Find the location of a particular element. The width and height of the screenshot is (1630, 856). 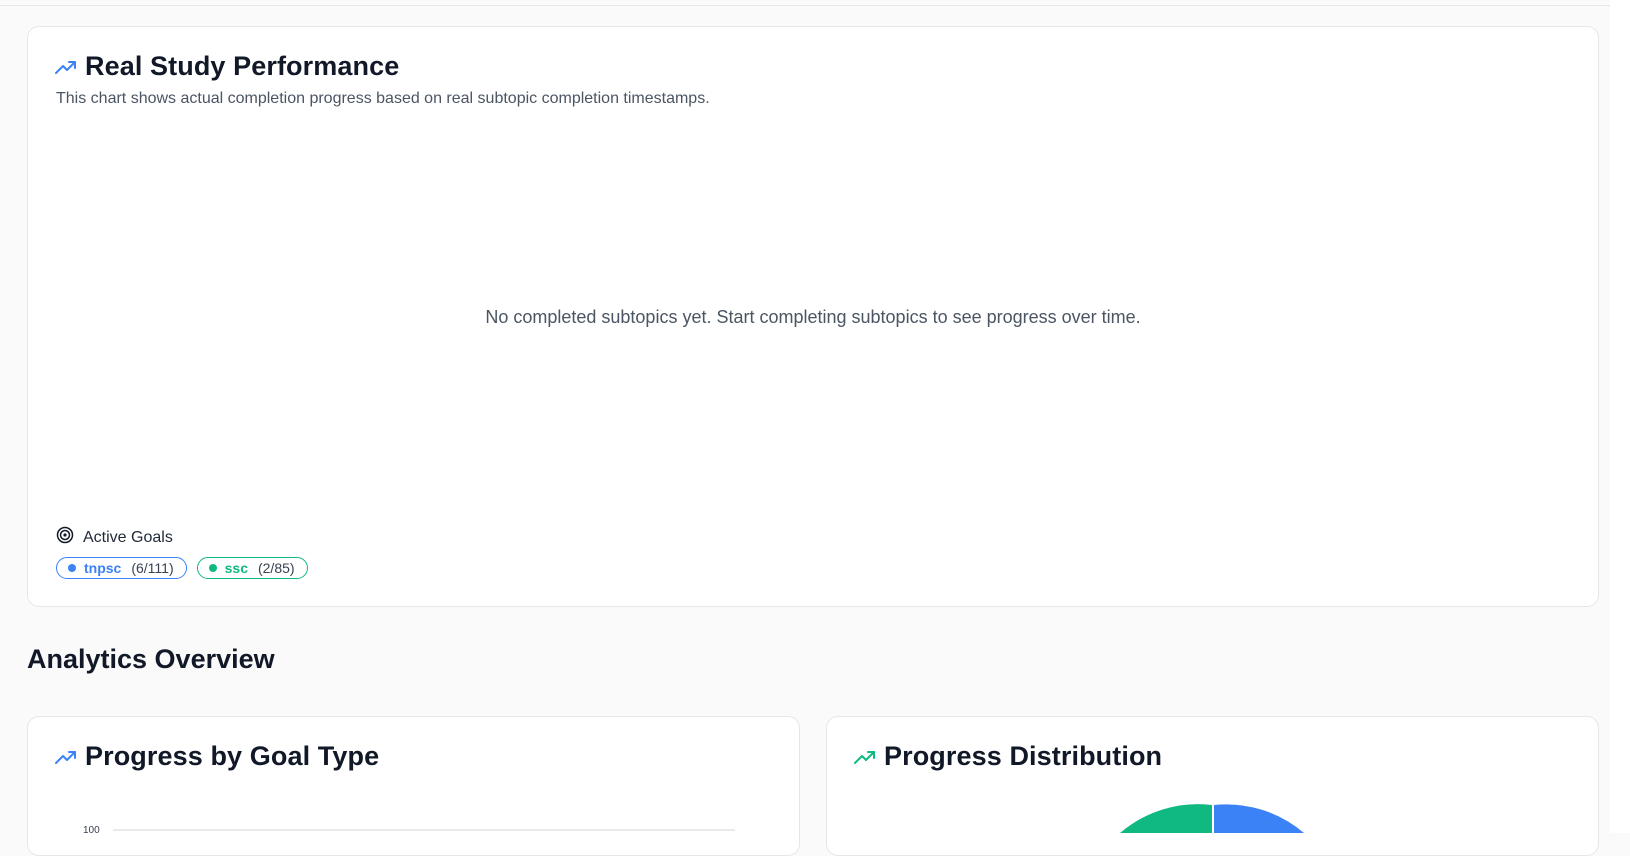

goal-count: (2/85) is located at coordinates (276, 568).